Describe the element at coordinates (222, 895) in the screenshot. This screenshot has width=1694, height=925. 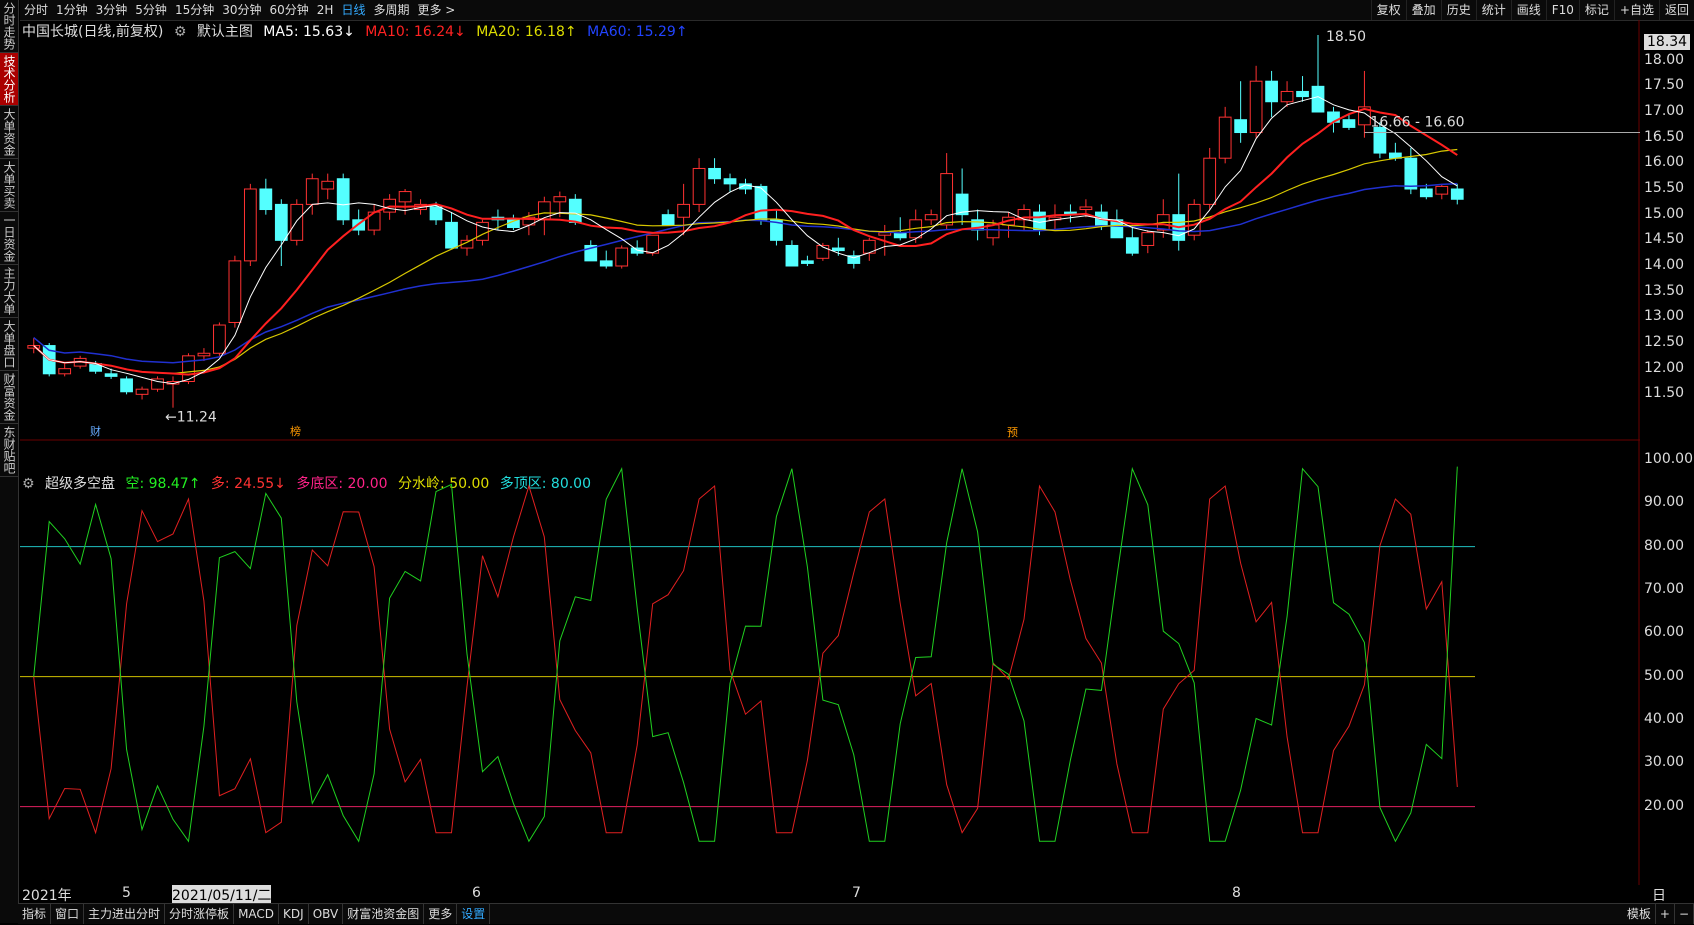
I see `date-label: 2021/05/11/二` at that location.